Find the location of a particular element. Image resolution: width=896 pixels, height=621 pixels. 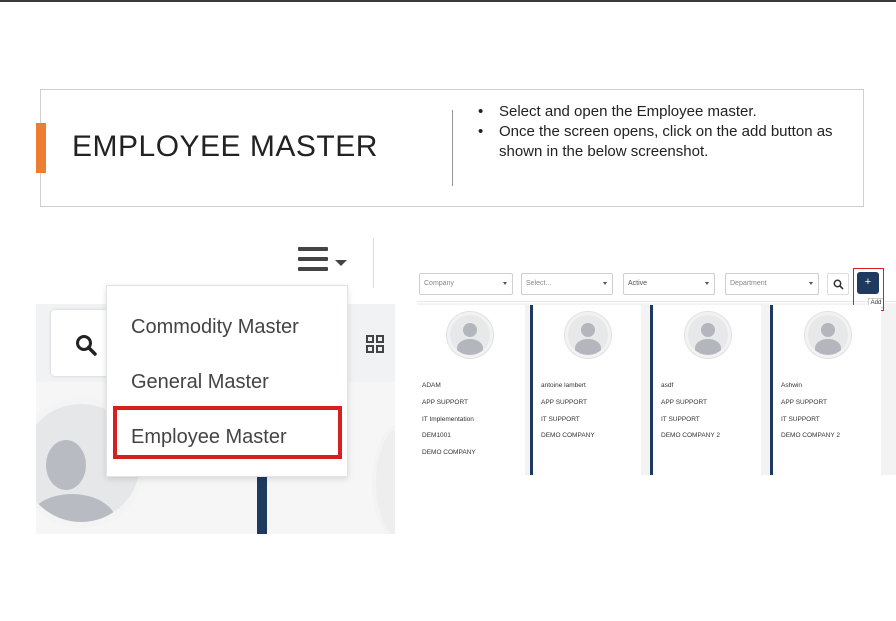

instruction-item: • Select and open the Employee master. is located at coordinates (617, 111).